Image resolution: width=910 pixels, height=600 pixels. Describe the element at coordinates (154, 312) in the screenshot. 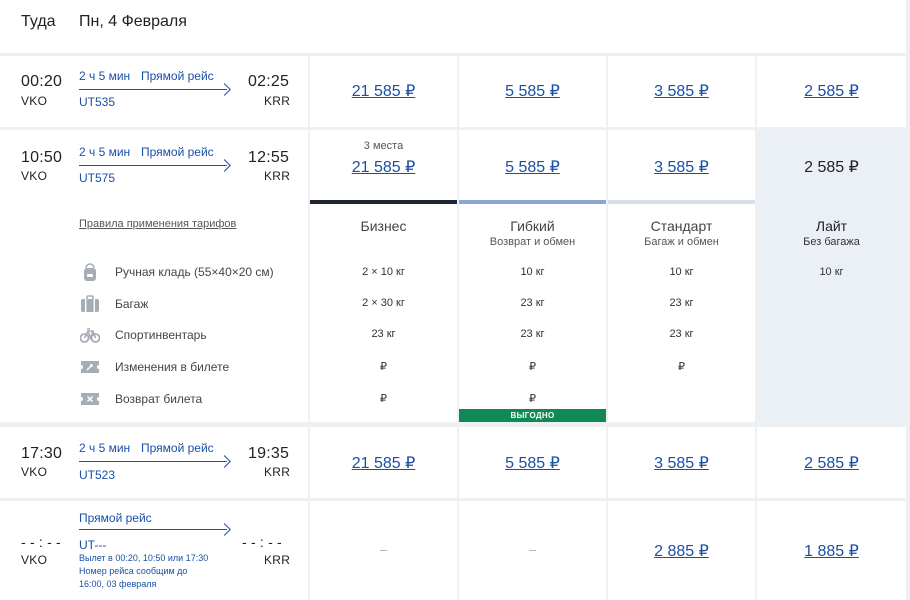

I see `tariff-features-panel` at that location.